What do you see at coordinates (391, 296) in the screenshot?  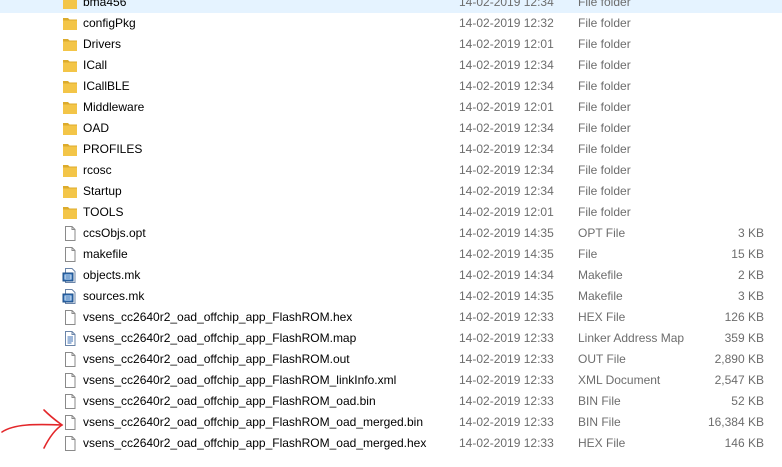 I see `file-row: sources.mk 14-02-2019 14:35 Makefile 3 KB` at bounding box center [391, 296].